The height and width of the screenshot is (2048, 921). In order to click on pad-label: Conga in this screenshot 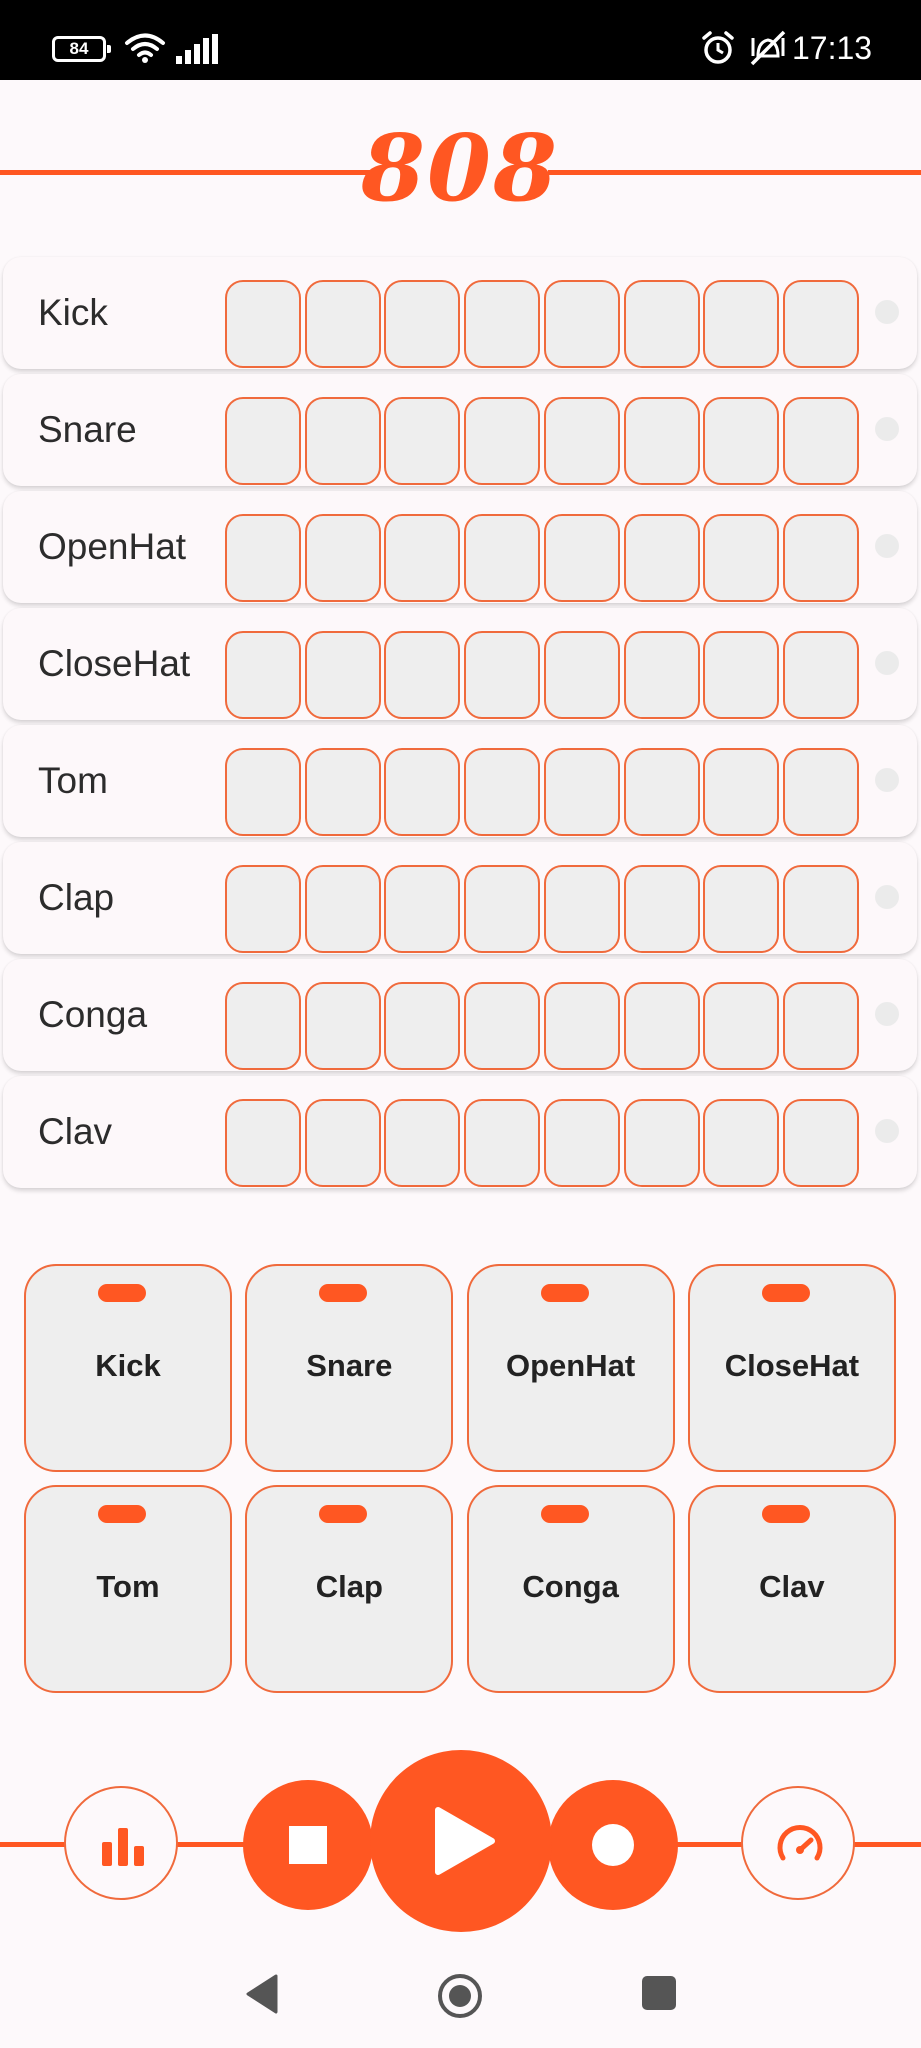, I will do `click(570, 1586)`.